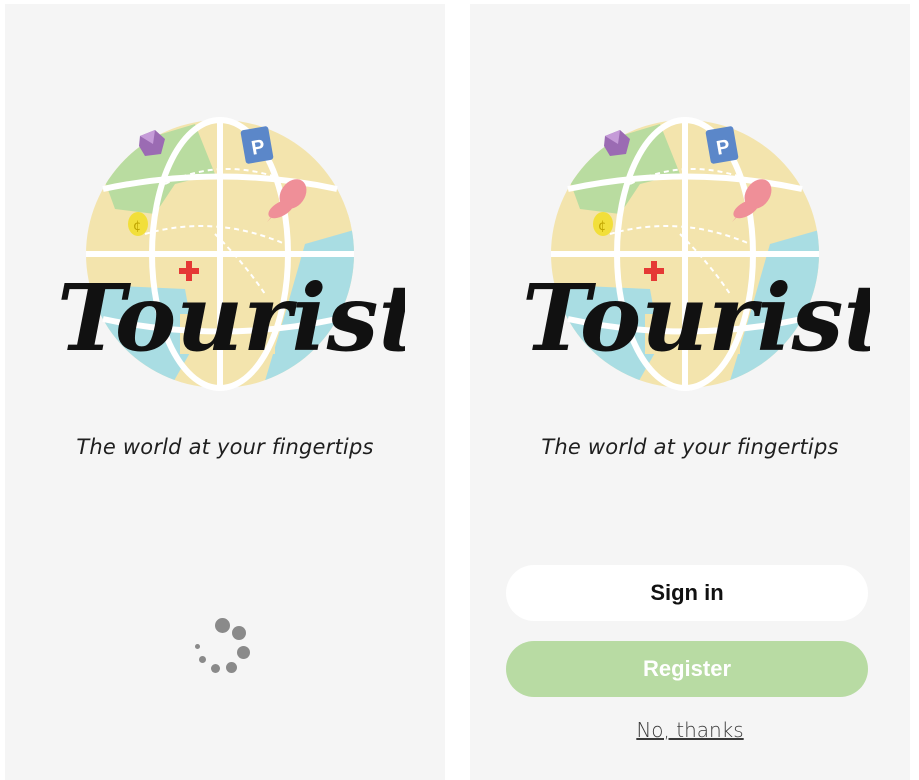  I want to click on register-button: Register, so click(687, 669).